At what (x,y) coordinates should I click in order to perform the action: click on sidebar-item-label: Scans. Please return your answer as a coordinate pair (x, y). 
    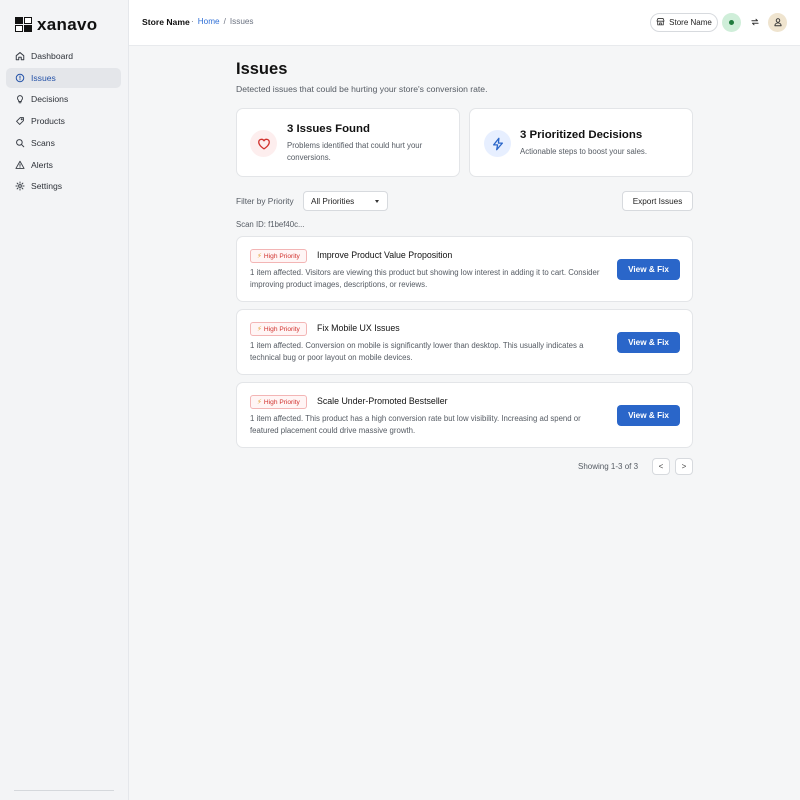
    Looking at the image, I should click on (43, 142).